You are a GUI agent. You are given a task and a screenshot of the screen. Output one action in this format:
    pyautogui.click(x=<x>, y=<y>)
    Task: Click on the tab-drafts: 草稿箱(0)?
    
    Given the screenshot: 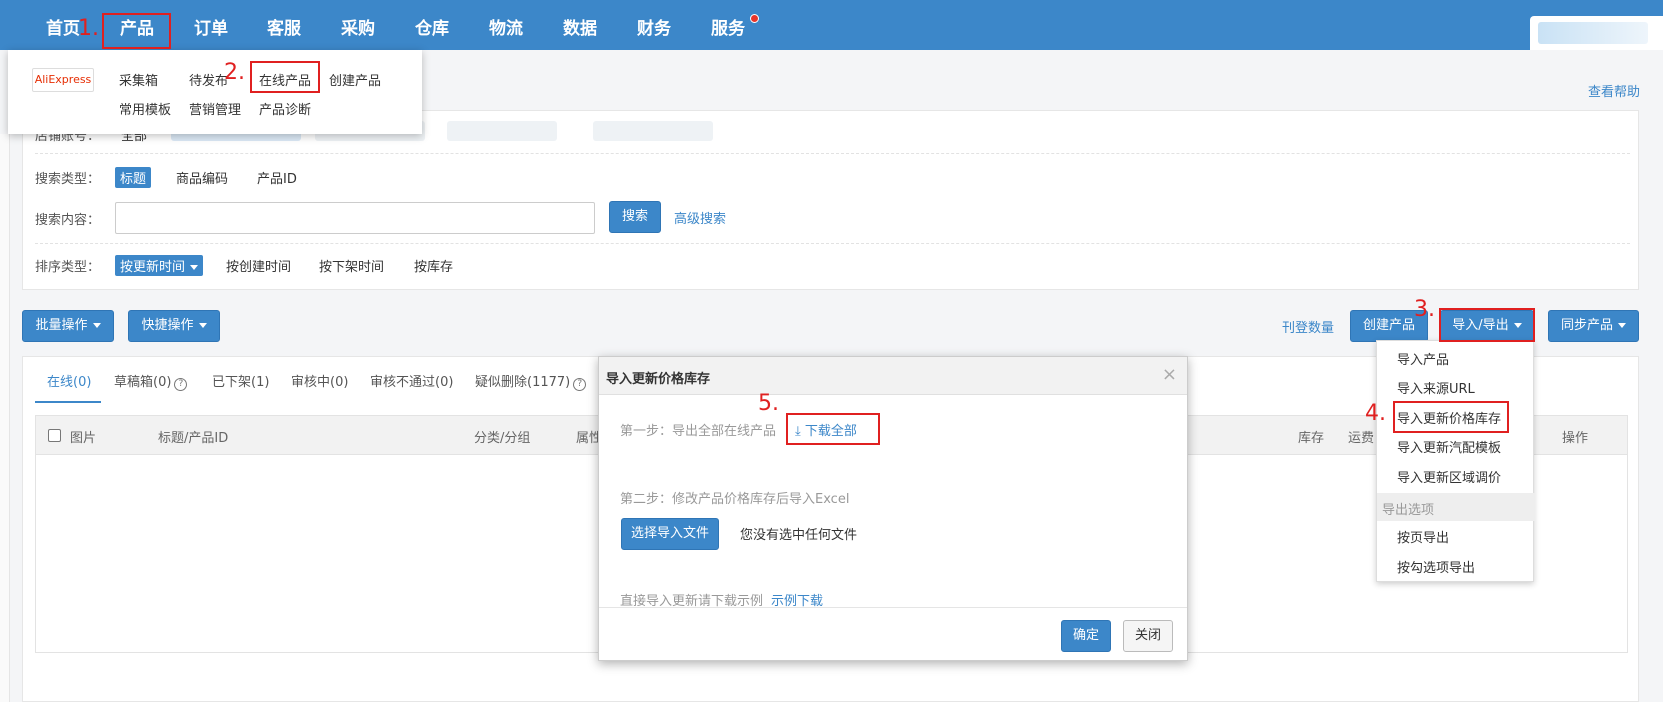 What is the action you would take?
    pyautogui.click(x=151, y=381)
    